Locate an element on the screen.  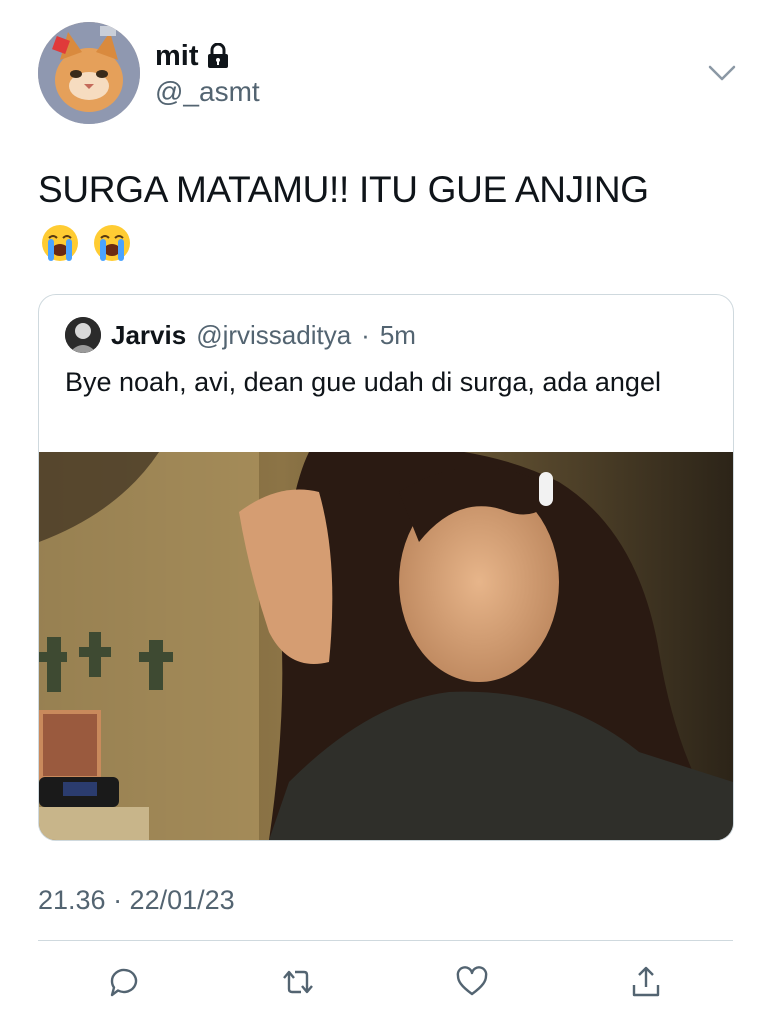
author-handle: @_asmt is located at coordinates (207, 92).